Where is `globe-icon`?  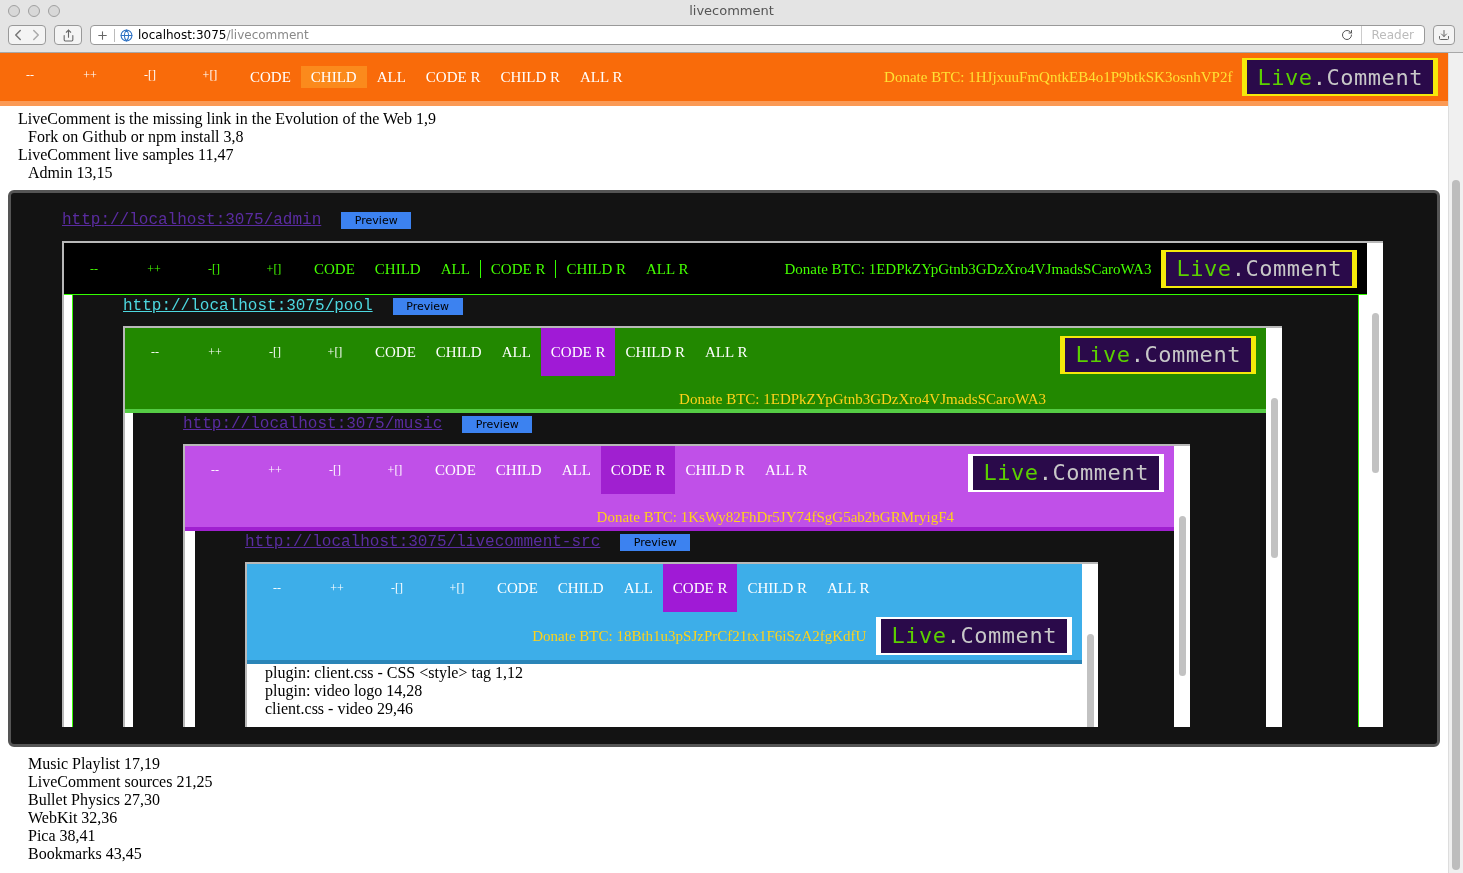 globe-icon is located at coordinates (126, 35).